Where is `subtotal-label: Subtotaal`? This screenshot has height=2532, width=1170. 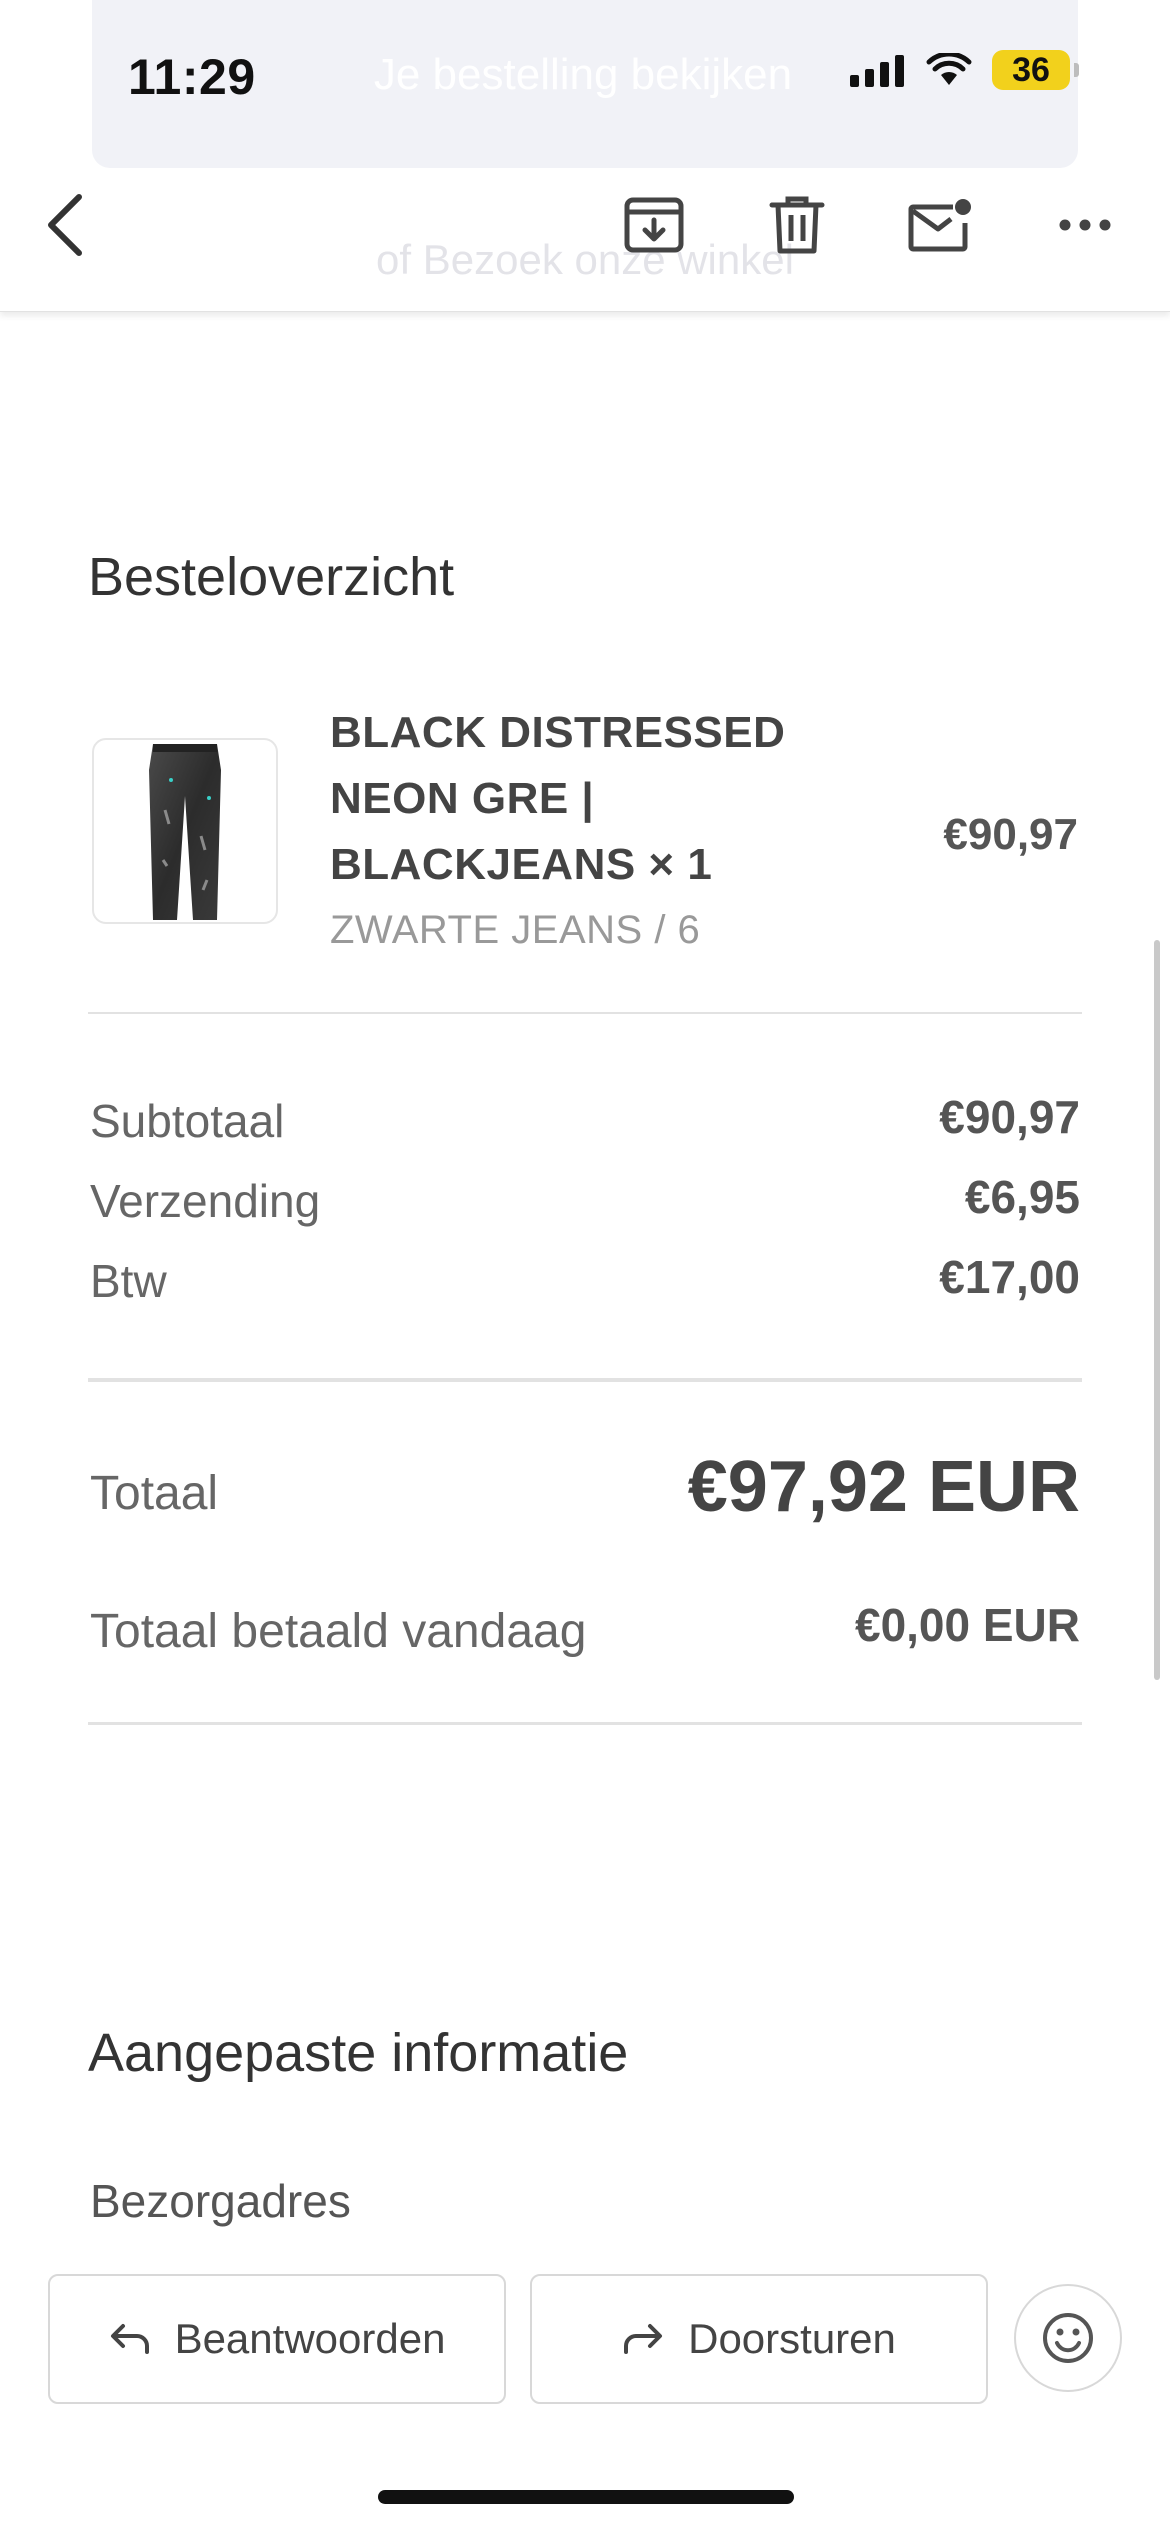
subtotal-label: Subtotaal is located at coordinates (187, 1121).